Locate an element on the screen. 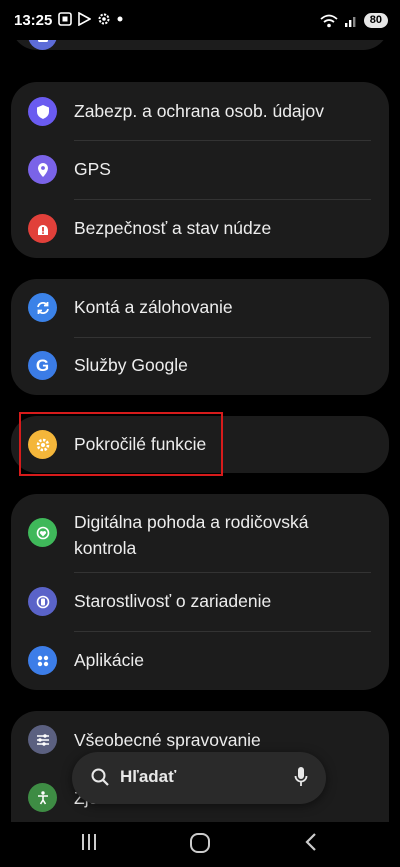 Image resolution: width=400 pixels, height=867 pixels. search-placeholder: Hľadať is located at coordinates (148, 776).